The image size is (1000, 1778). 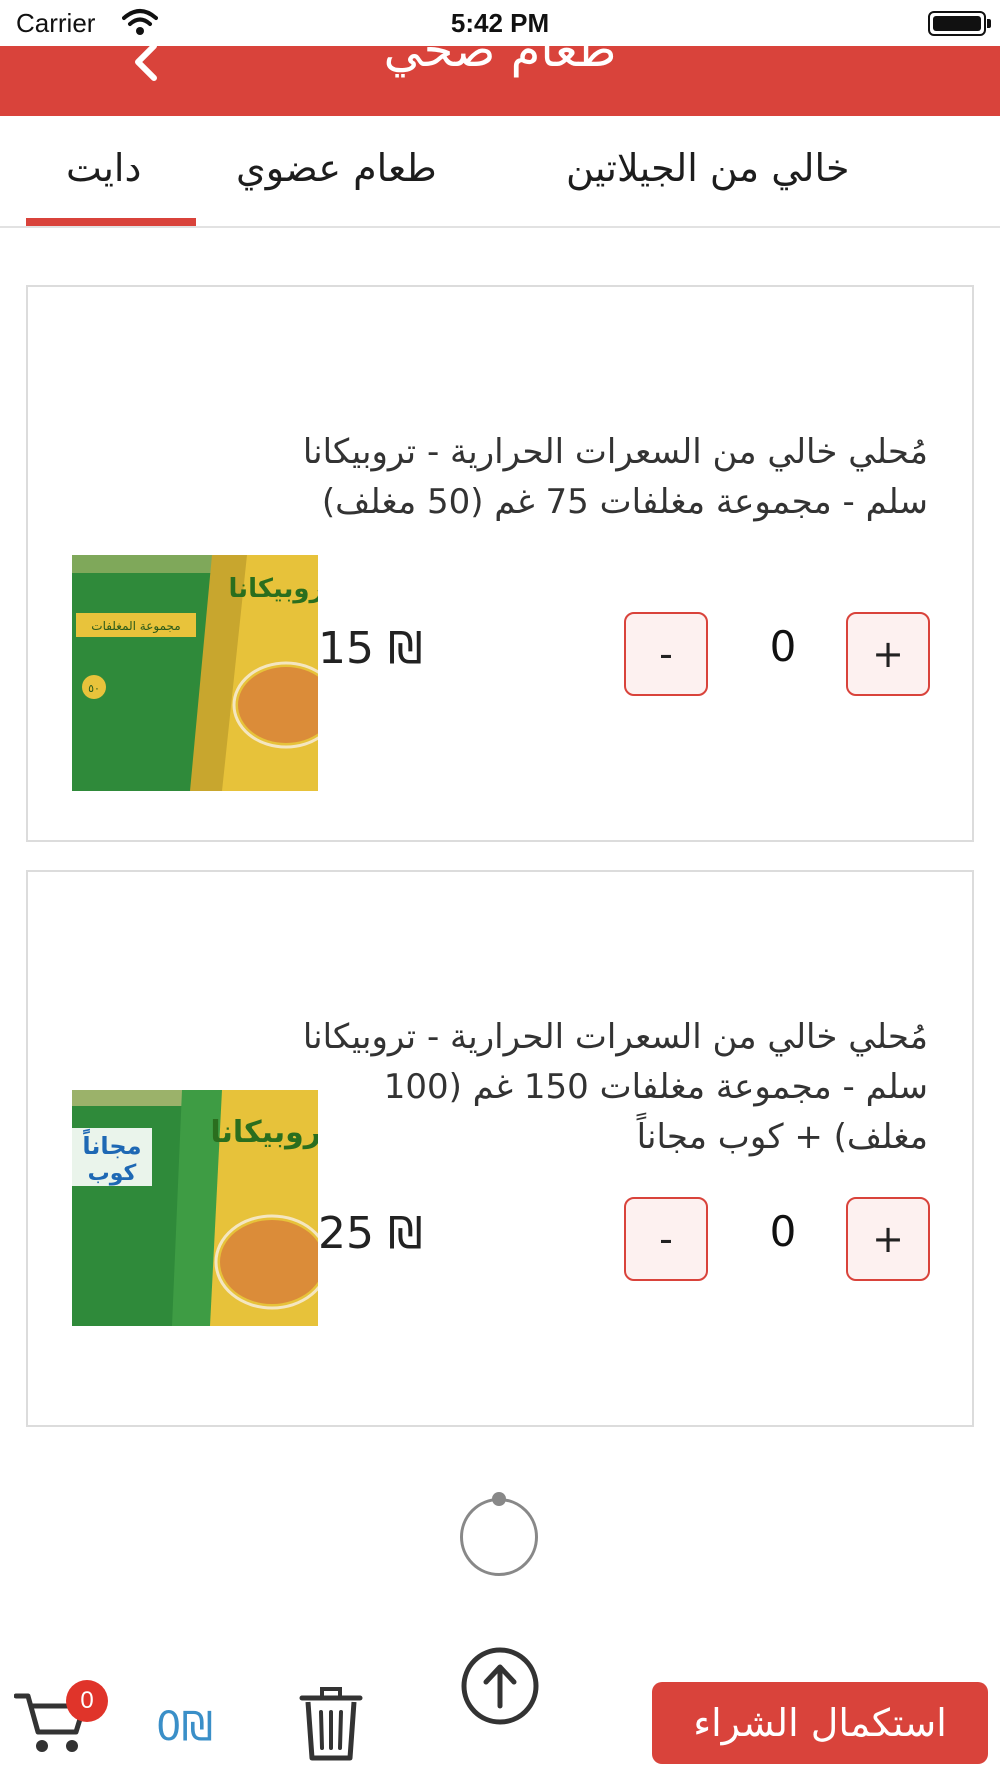 I want to click on cart-count-badge: 0, so click(x=87, y=1701).